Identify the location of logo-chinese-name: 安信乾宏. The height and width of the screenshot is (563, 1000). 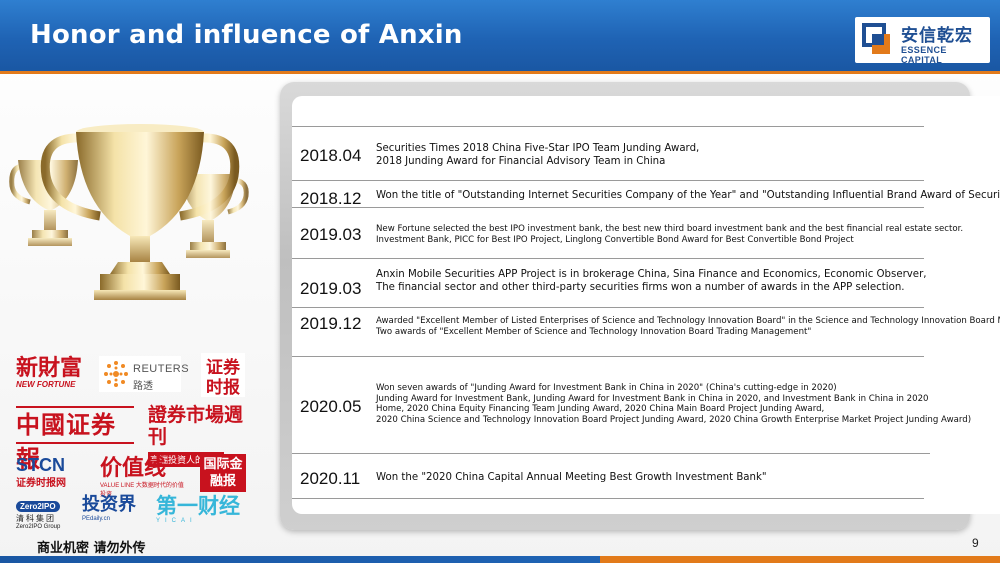
(937, 36).